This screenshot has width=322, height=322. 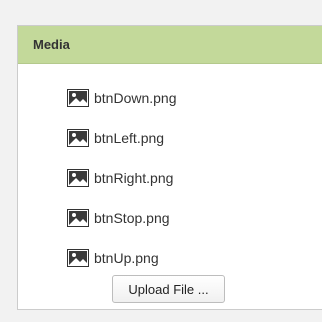 I want to click on media-file-item: btnRight.png, so click(x=122, y=178).